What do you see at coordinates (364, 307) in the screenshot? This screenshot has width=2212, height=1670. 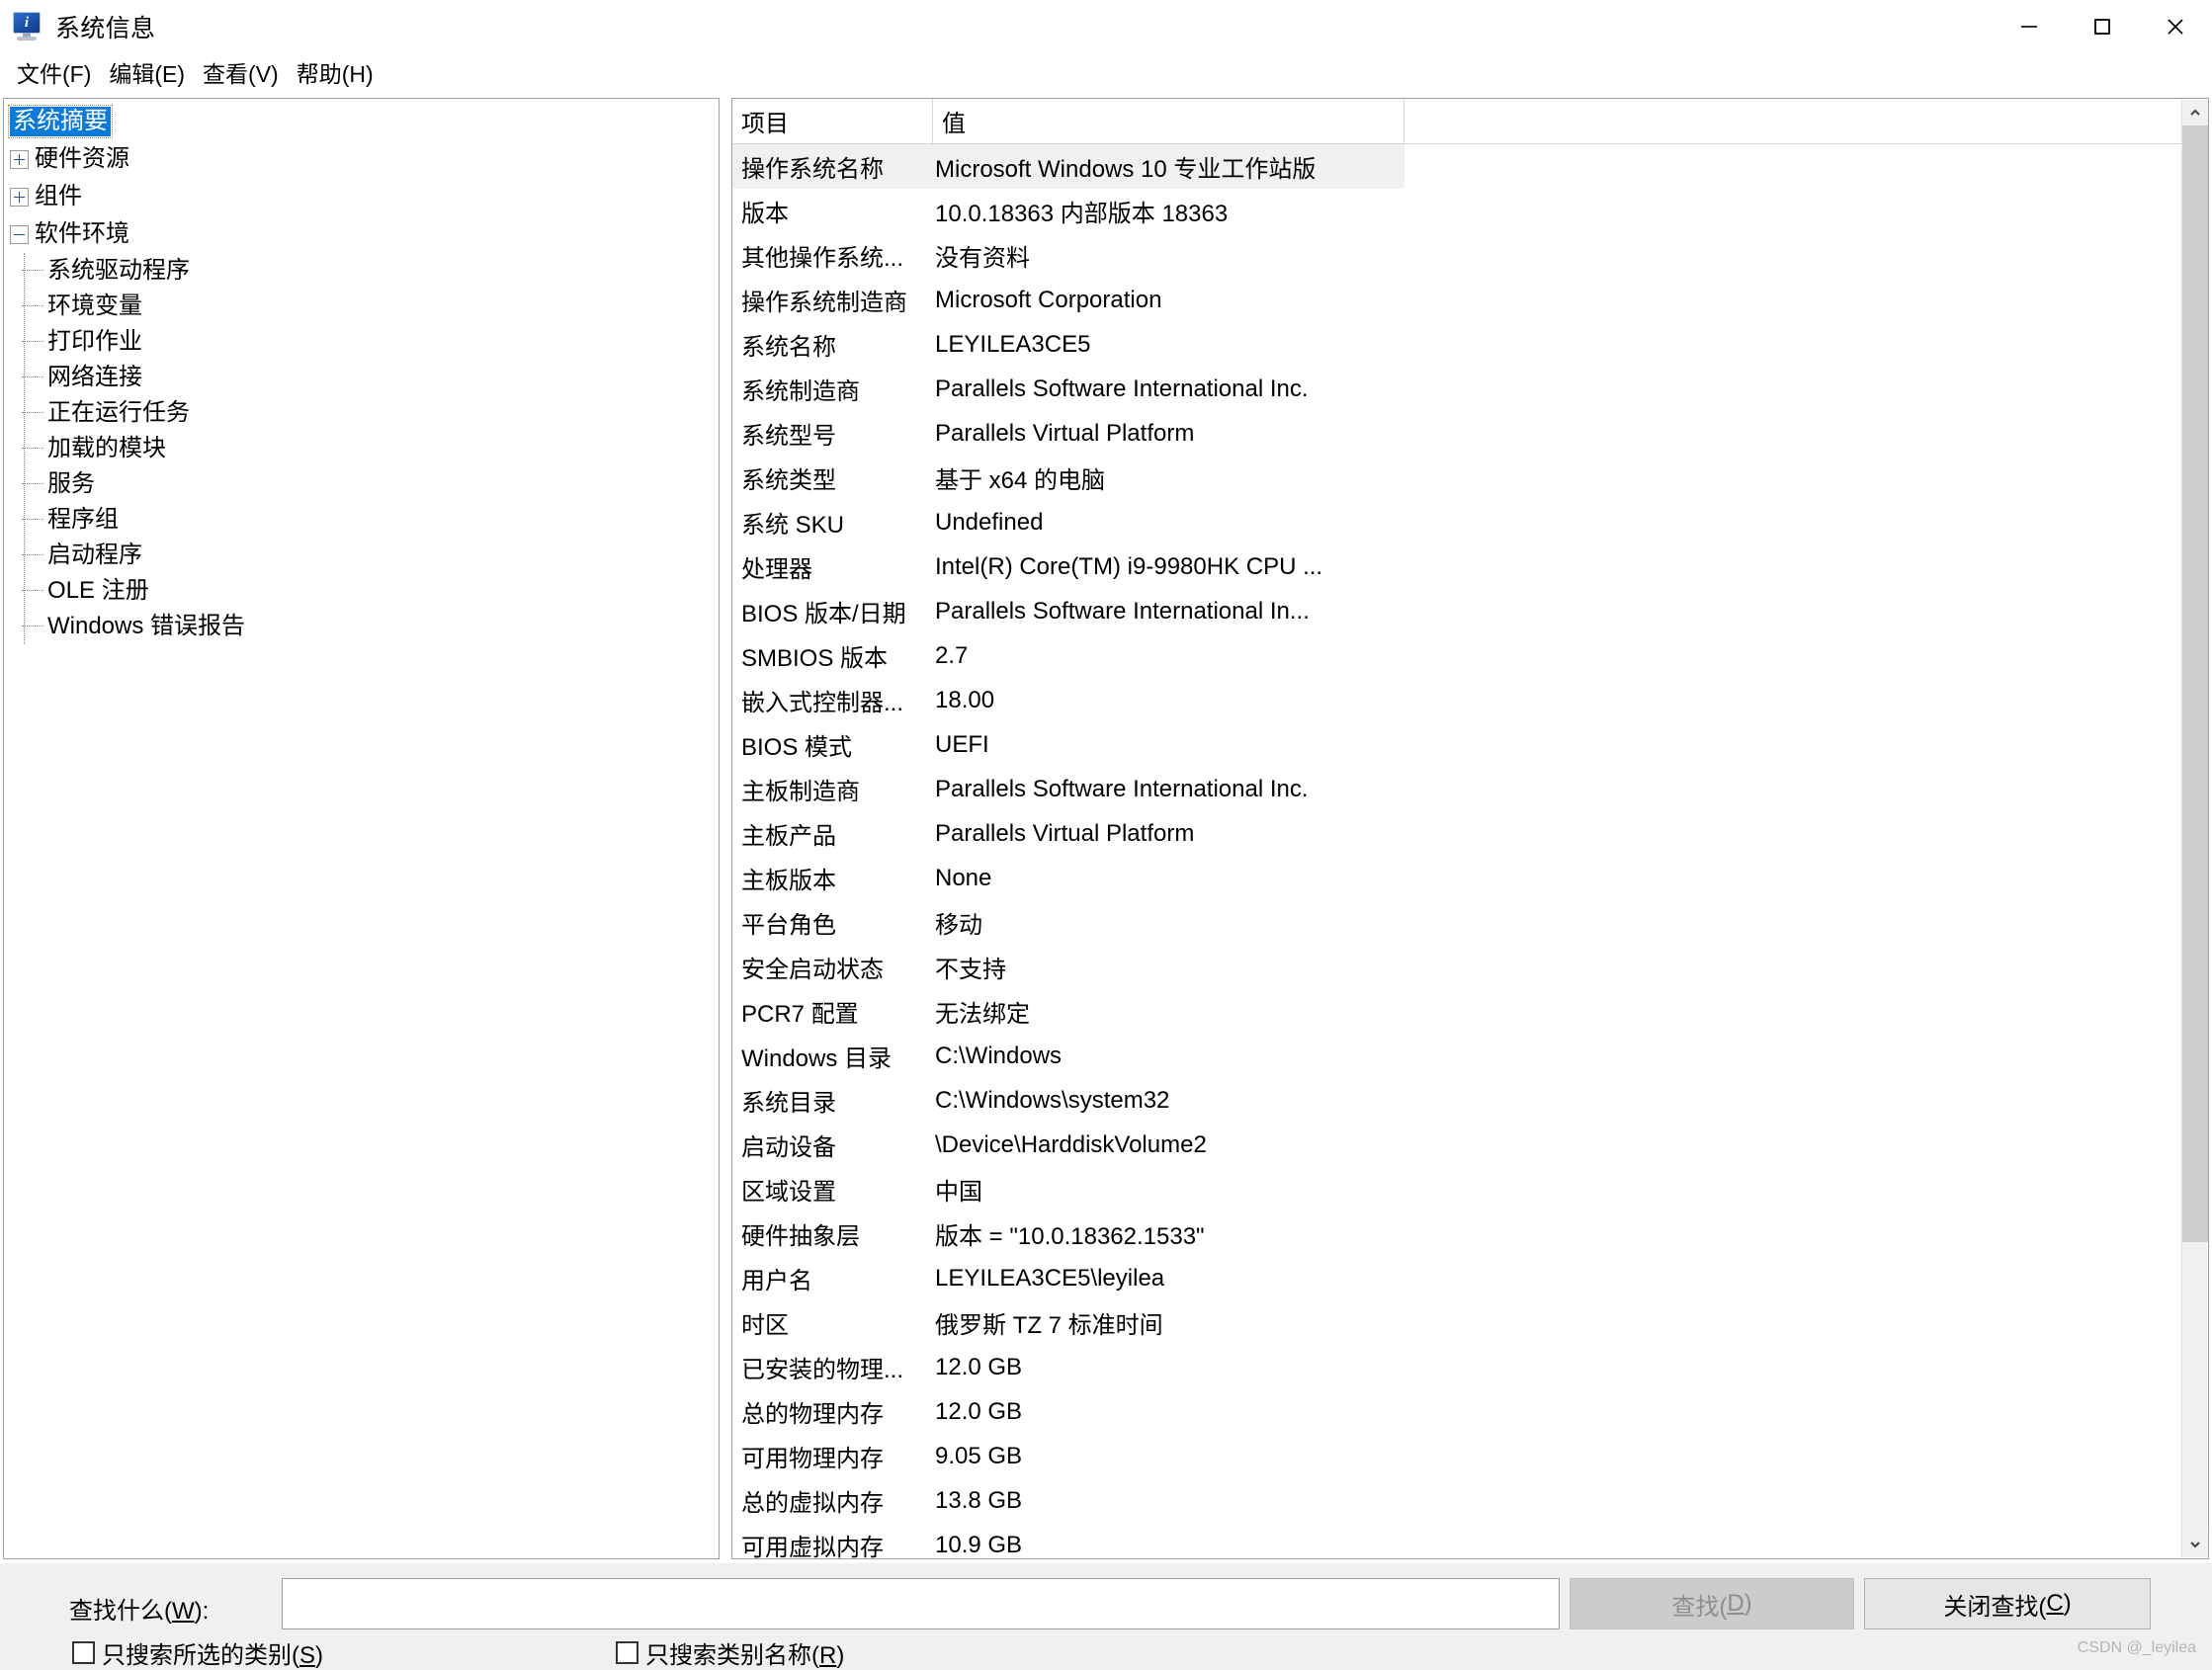 I see `tree-item-child: 环境变量` at bounding box center [364, 307].